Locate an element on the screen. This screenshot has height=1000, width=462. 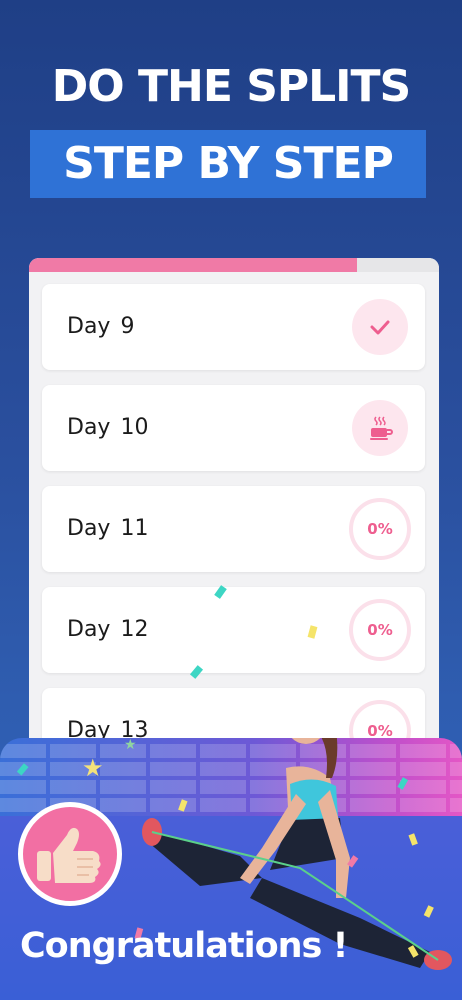
thumbs-up-badge is located at coordinates (70, 854).